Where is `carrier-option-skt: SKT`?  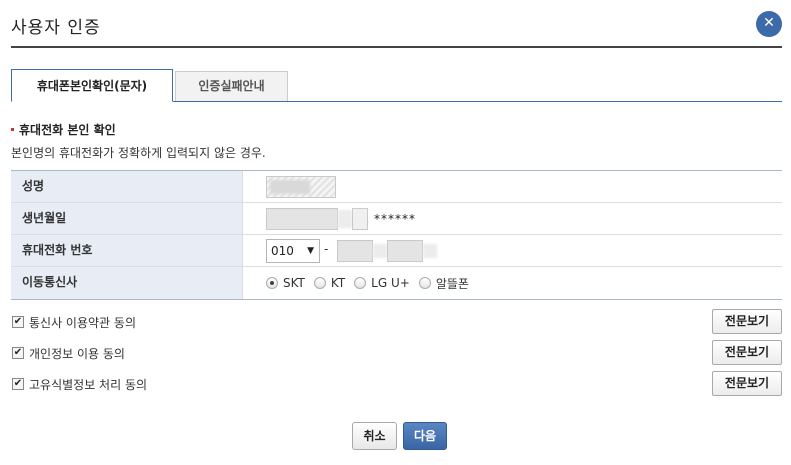
carrier-option-skt: SKT is located at coordinates (285, 283).